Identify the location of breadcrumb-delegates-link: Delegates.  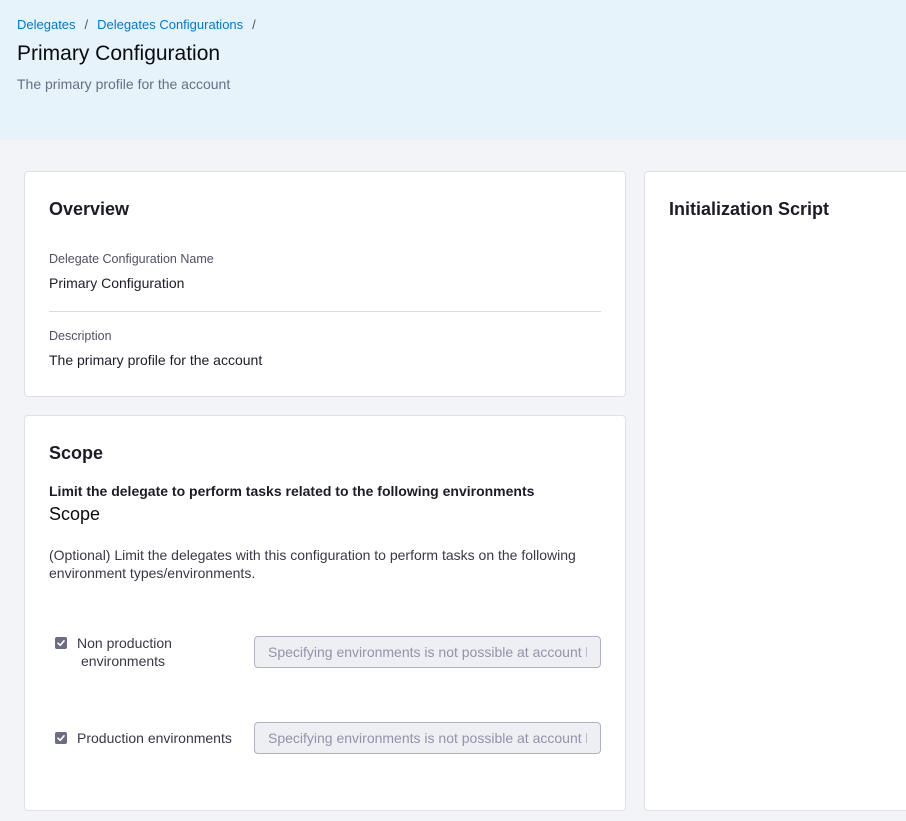
(46, 24).